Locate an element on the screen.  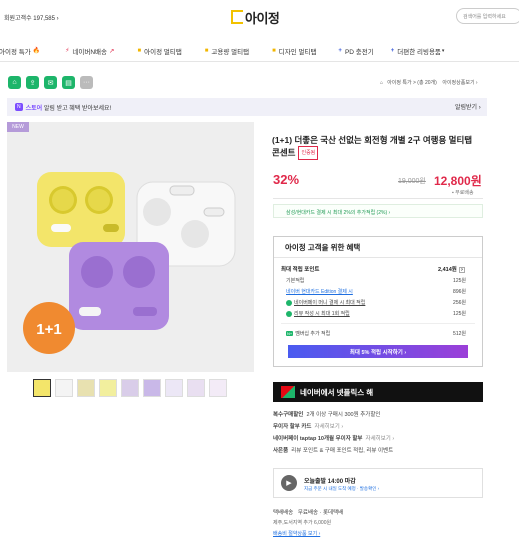
discount-rate: 32% is located at coordinates (286, 179).